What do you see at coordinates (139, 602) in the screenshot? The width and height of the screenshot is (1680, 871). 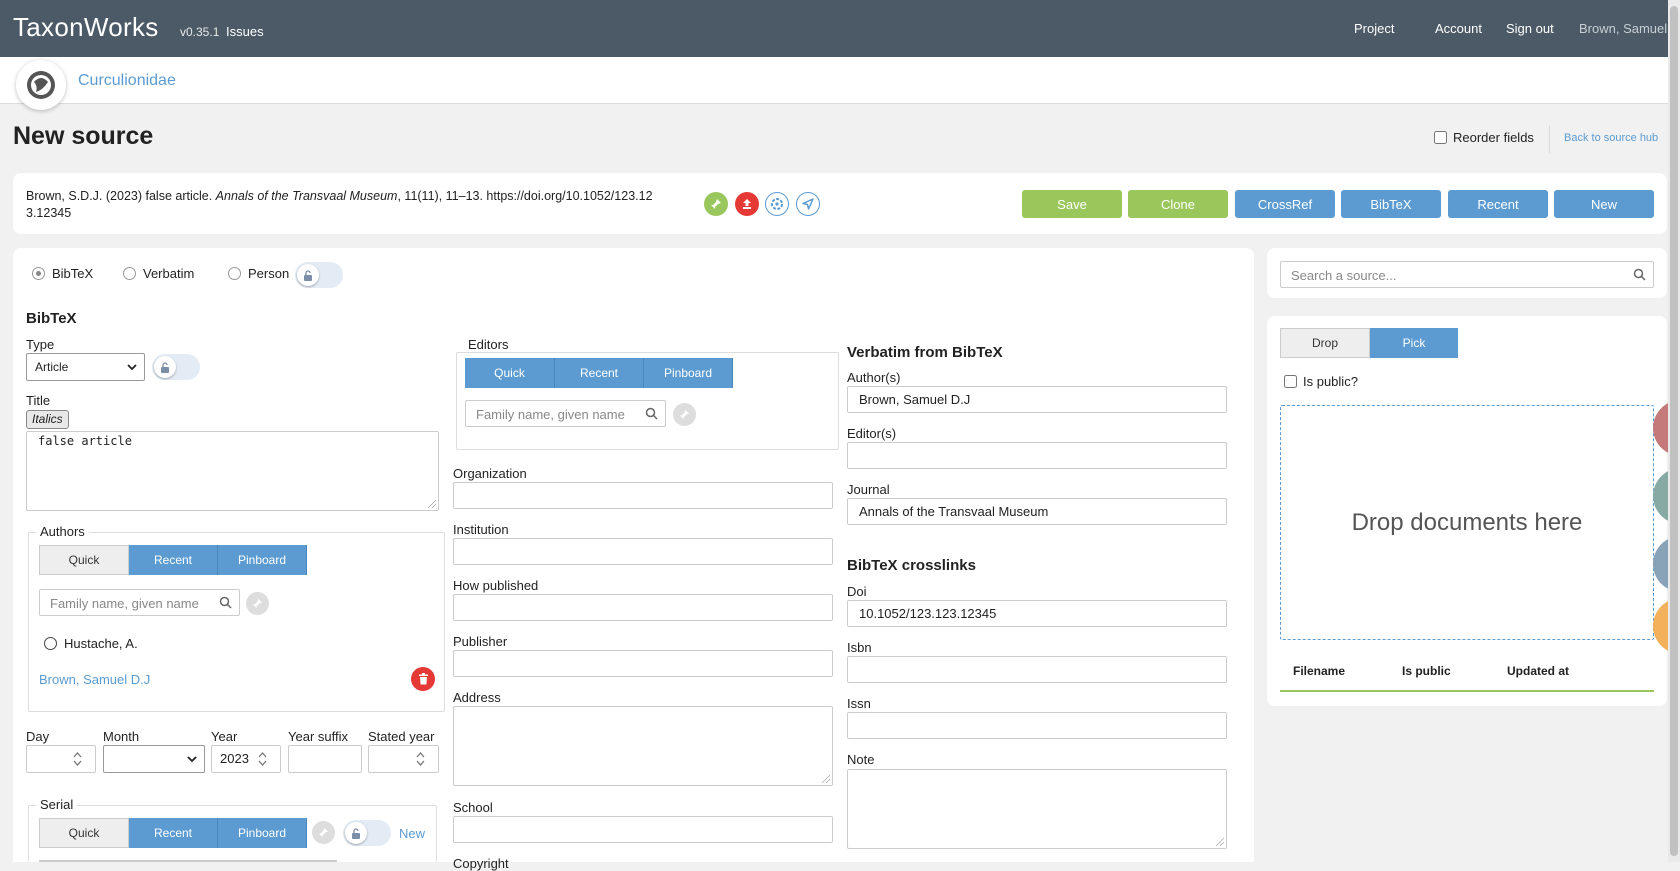 I see `author-search-input: Family name, given name` at bounding box center [139, 602].